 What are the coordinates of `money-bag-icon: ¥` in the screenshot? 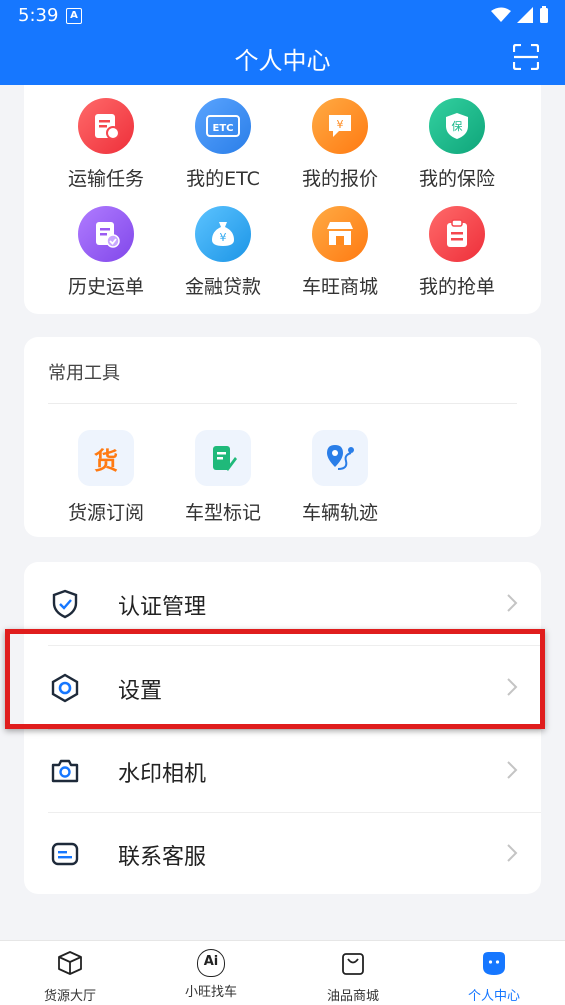 It's located at (223, 234).